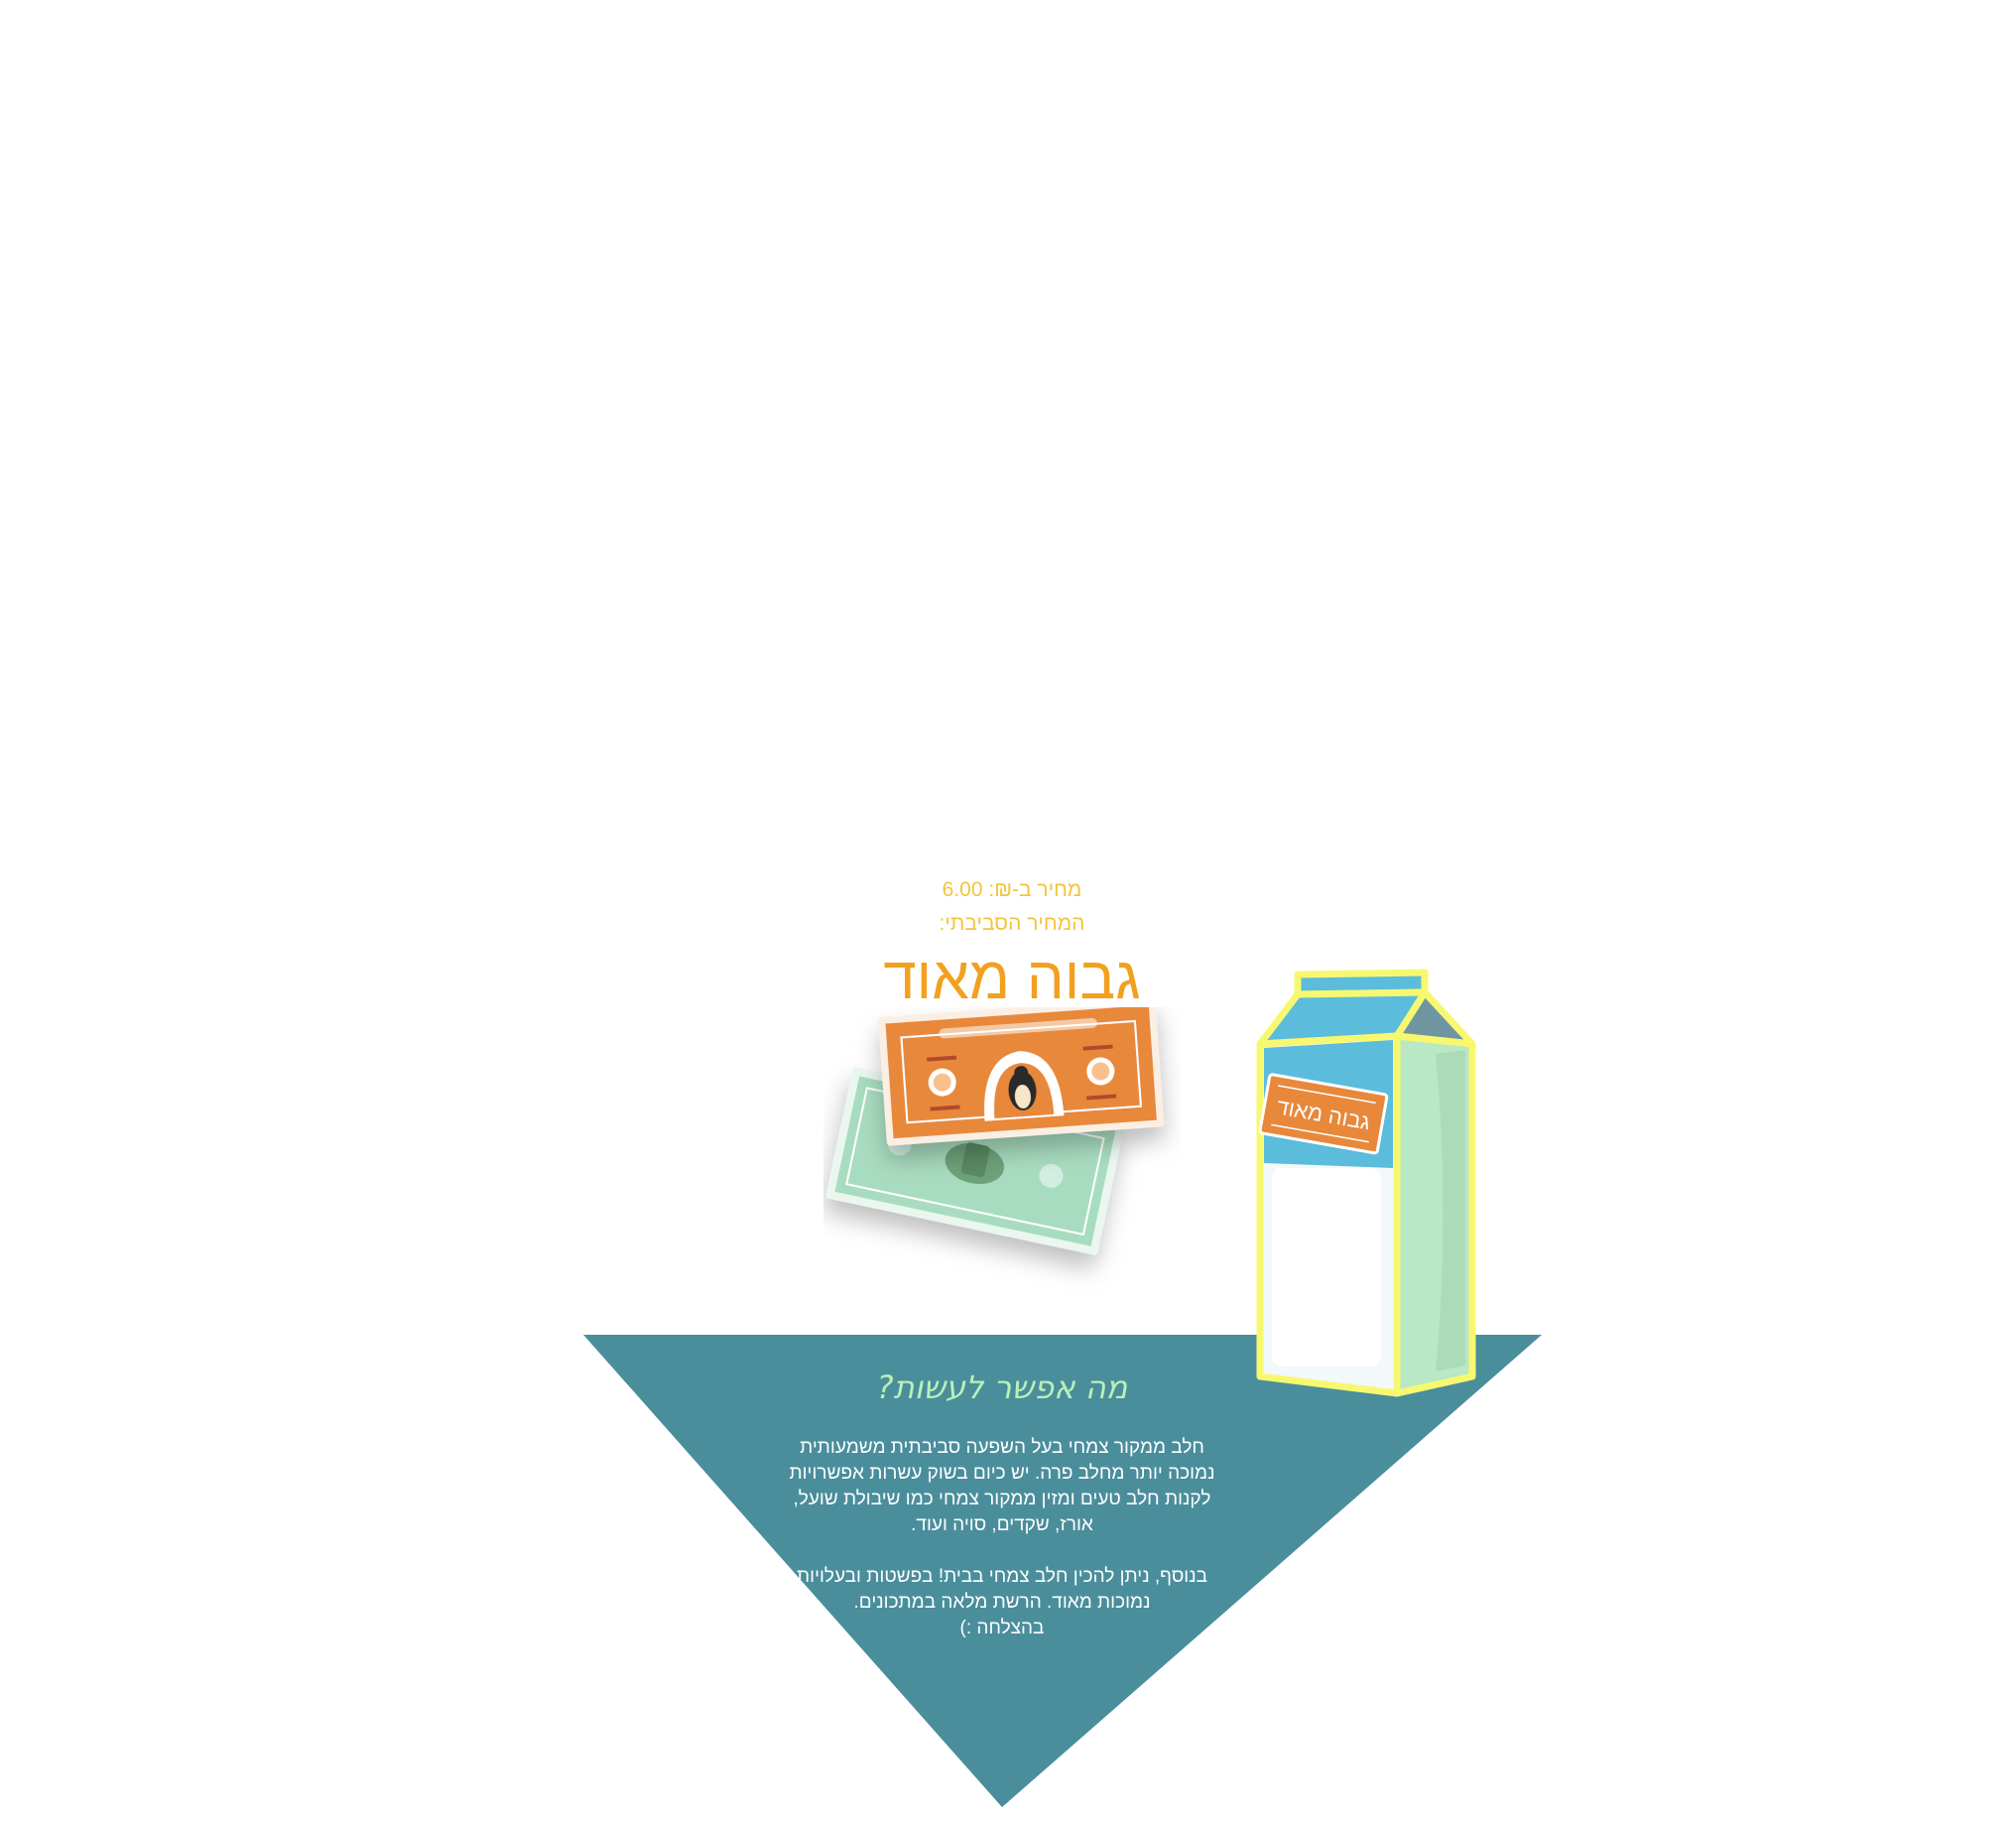 The width and height of the screenshot is (2016, 1825). Describe the element at coordinates (1366, 1183) in the screenshot. I see `milk-carton-icon: גבוה מאוד` at that location.